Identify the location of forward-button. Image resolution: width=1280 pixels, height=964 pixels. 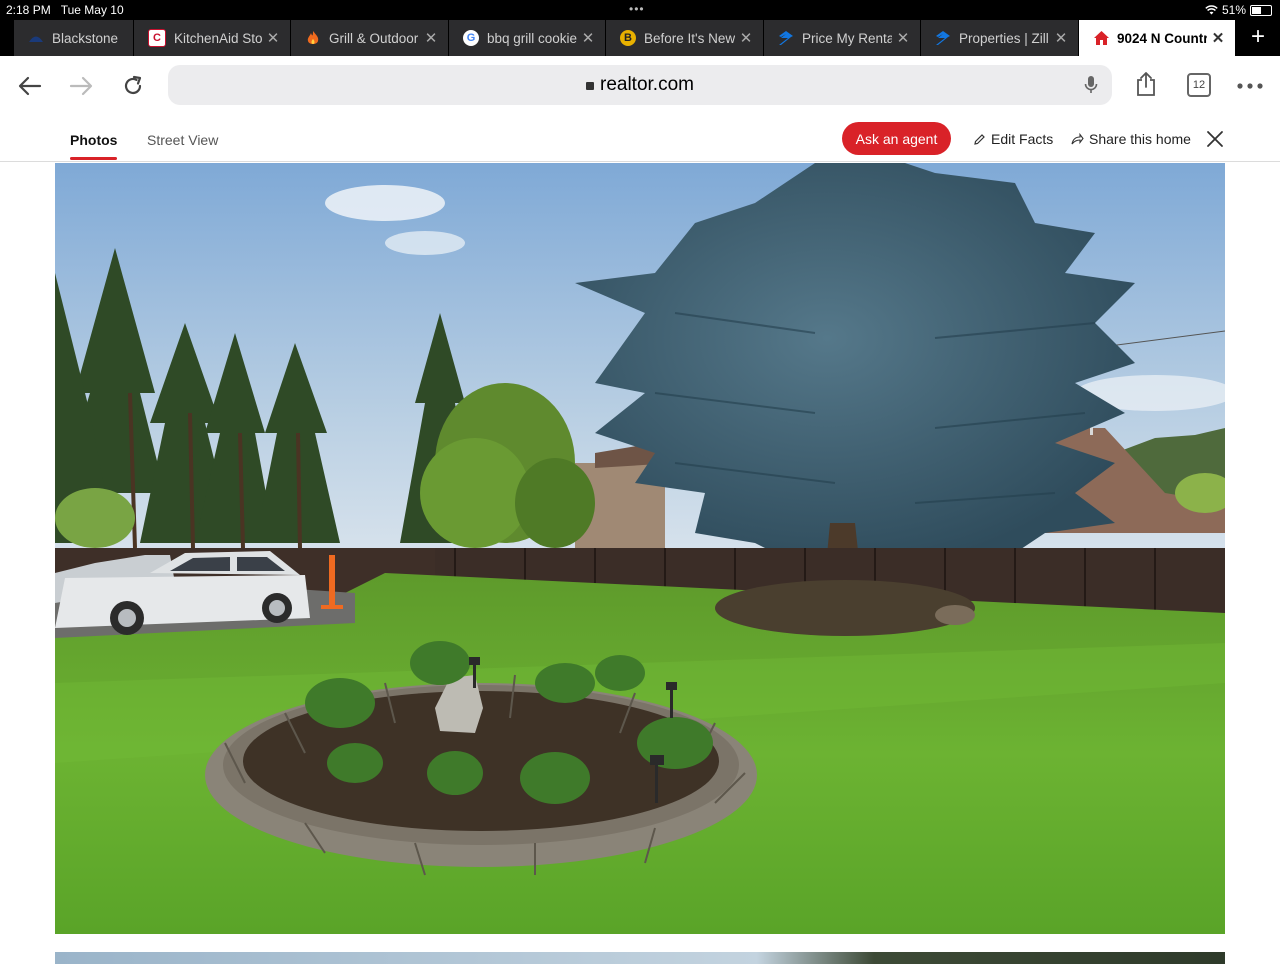
(81, 86).